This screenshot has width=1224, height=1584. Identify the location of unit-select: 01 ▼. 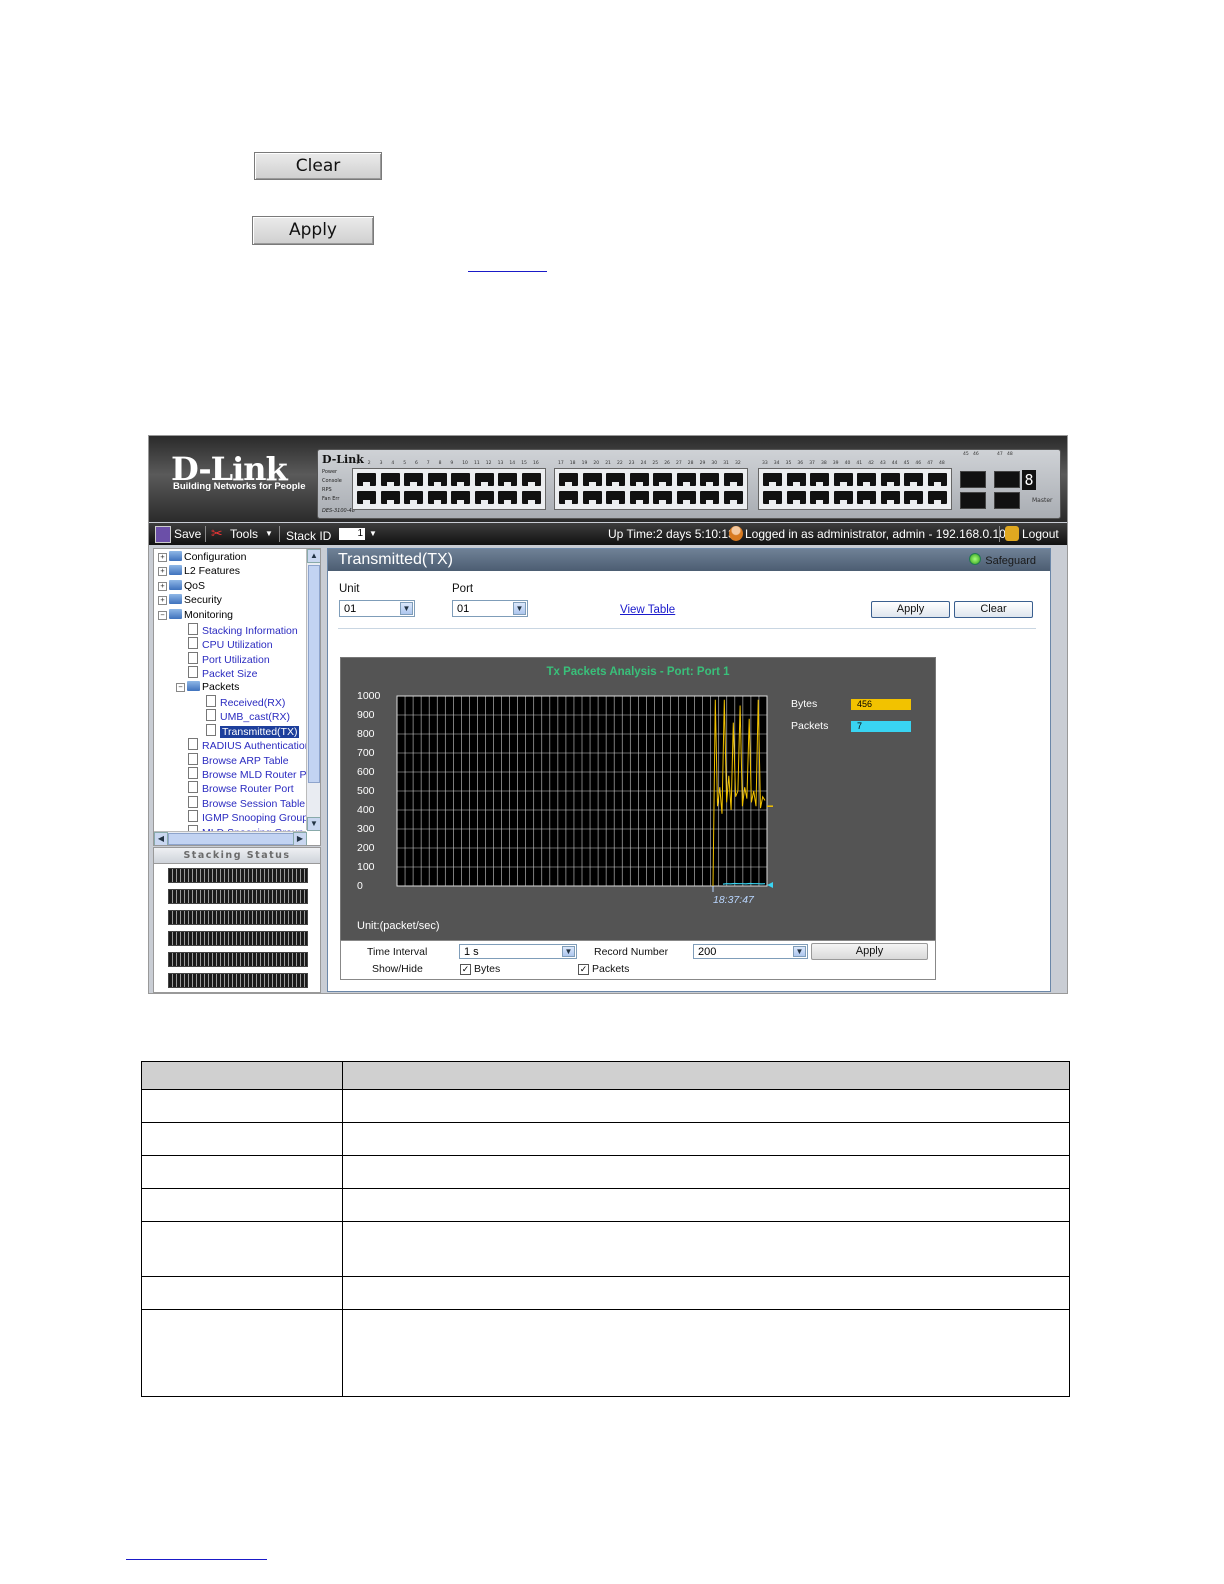
(377, 608).